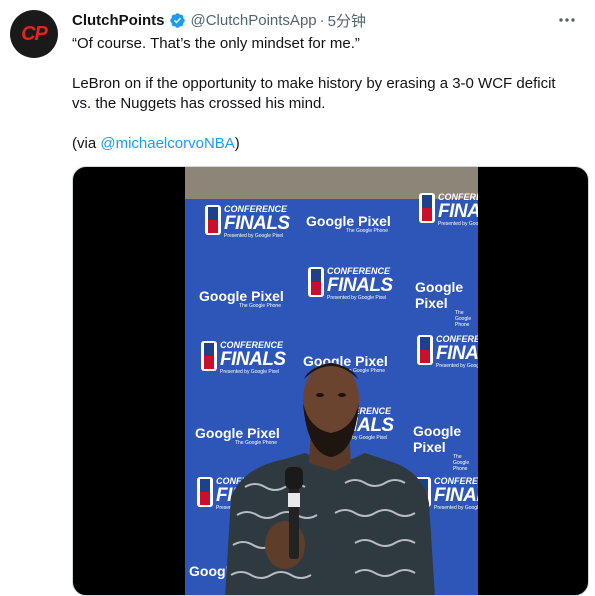 Image resolution: width=595 pixels, height=596 pixels. I want to click on tweet-via: (via @michaelcorvoNBA), so click(329, 144).